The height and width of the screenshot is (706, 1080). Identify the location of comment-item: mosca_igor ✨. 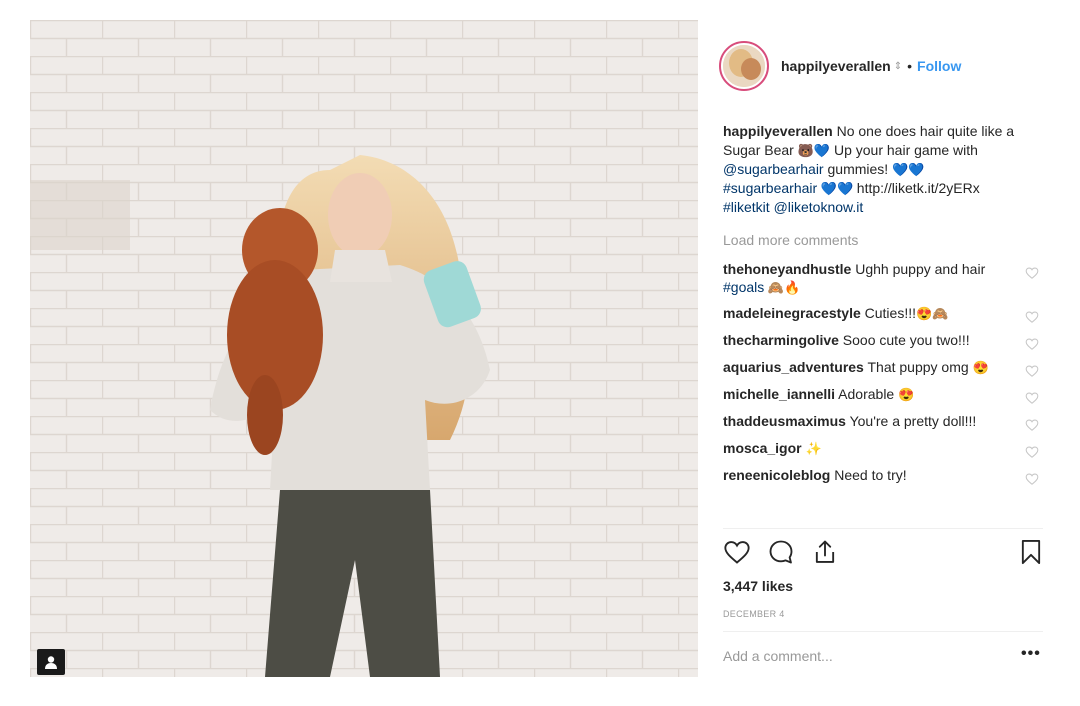
(883, 449).